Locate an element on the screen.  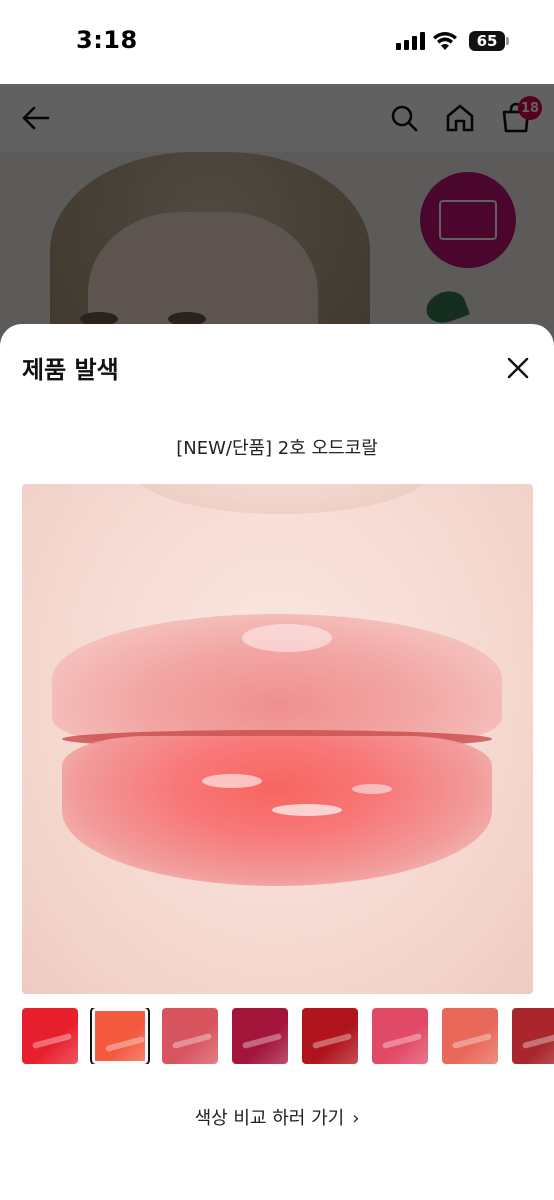
sheet-title: 제품 발색 is located at coordinates (70, 370).